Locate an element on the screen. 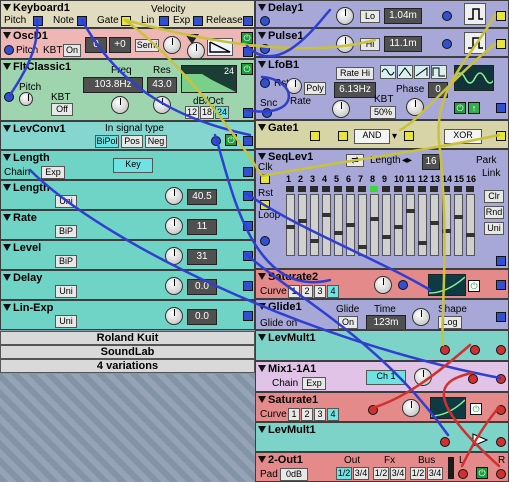  time-knob is located at coordinates (345, 16).